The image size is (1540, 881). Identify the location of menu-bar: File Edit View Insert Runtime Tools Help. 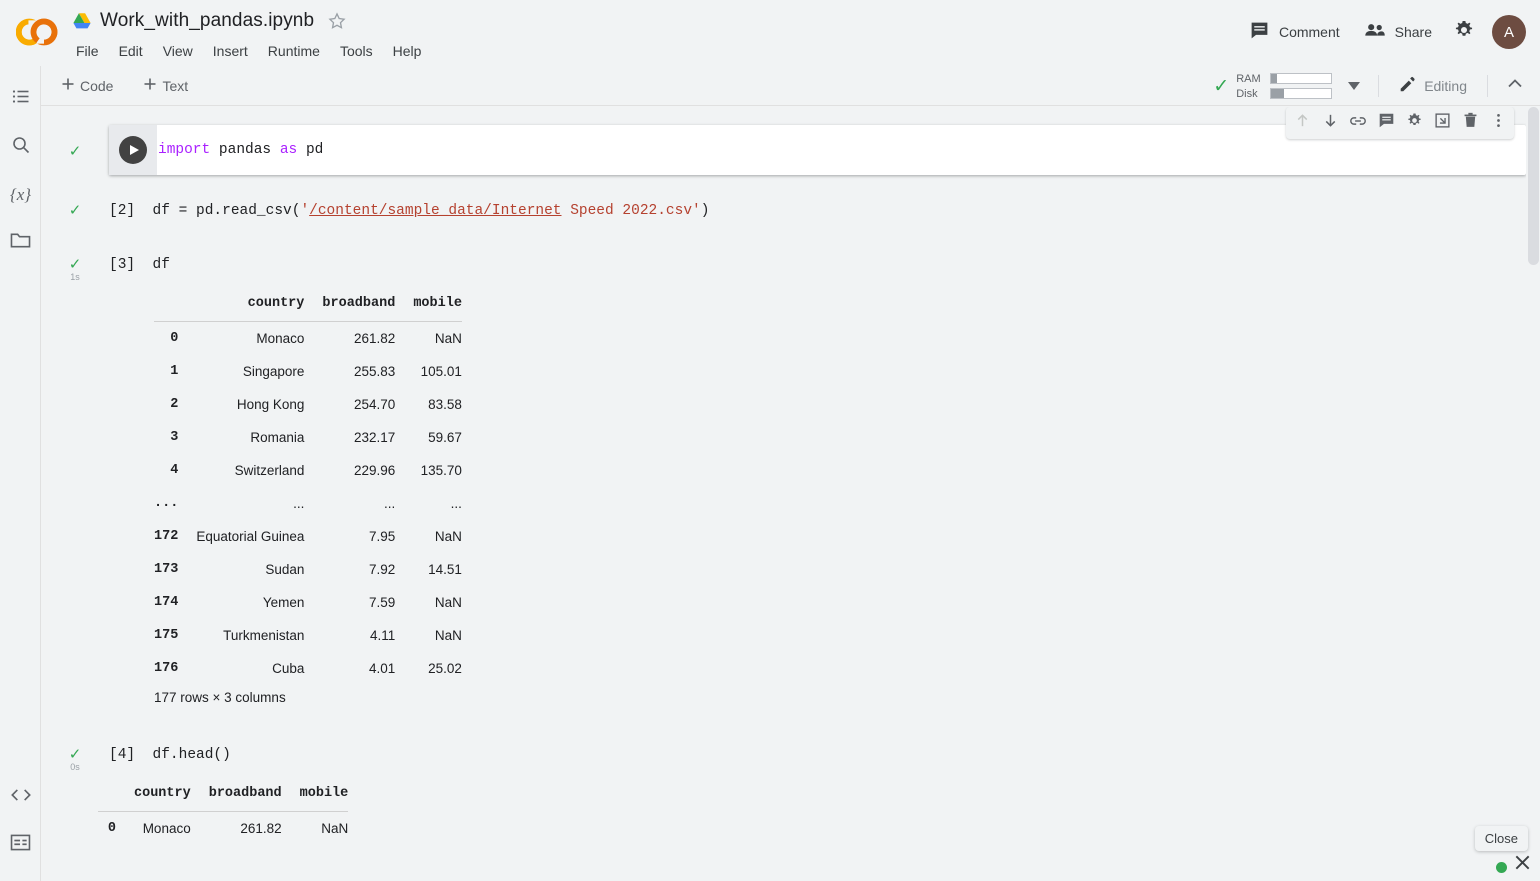
(248, 51).